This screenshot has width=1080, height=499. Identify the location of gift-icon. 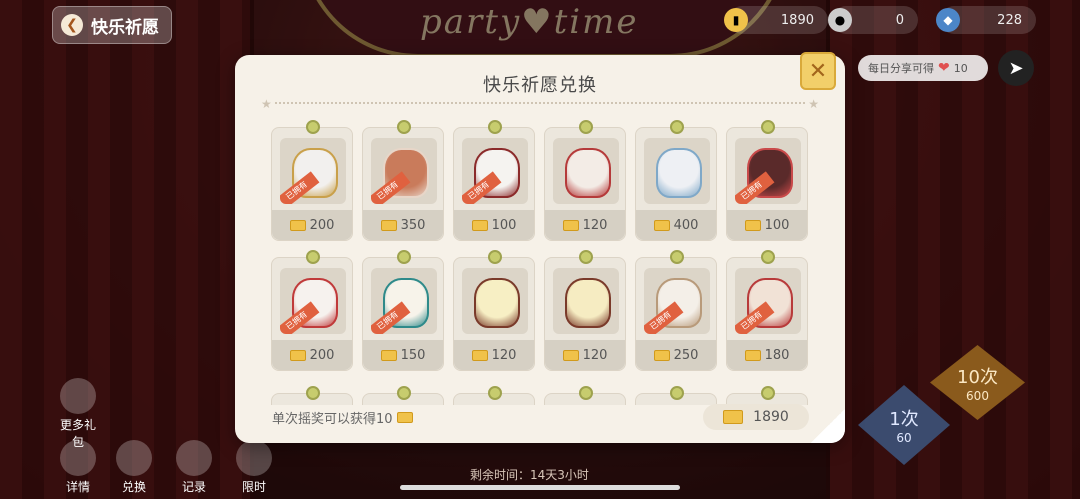
(78, 396).